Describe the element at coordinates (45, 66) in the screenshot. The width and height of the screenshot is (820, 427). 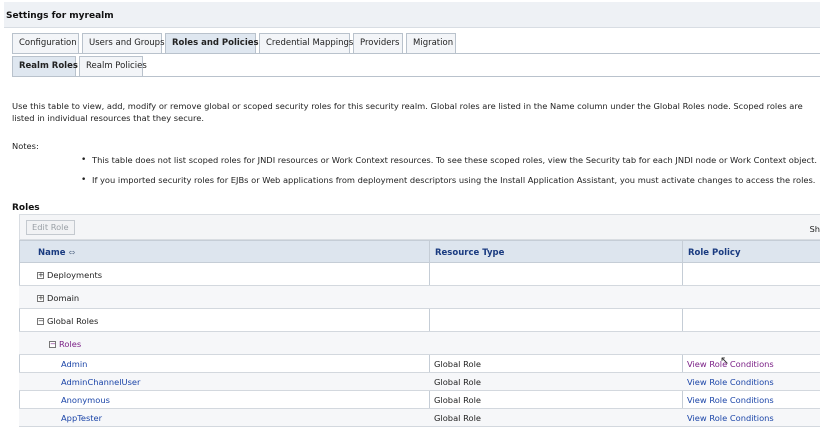
I see `tab-realm-roles: Realm Roles` at that location.